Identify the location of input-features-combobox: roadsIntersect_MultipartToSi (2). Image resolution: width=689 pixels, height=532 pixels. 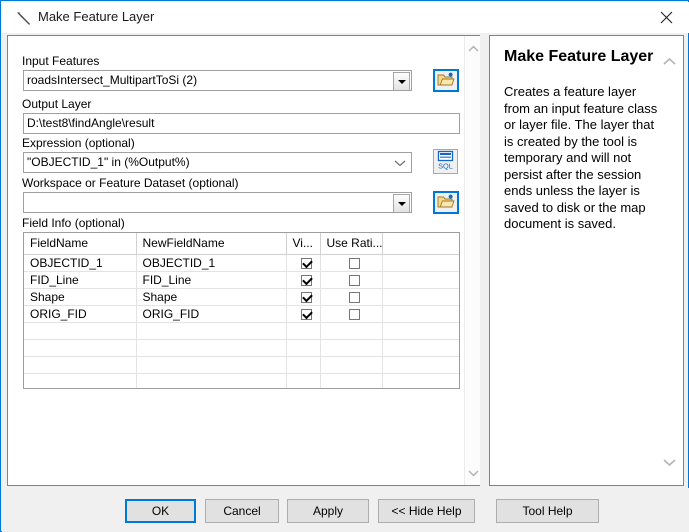
(217, 80).